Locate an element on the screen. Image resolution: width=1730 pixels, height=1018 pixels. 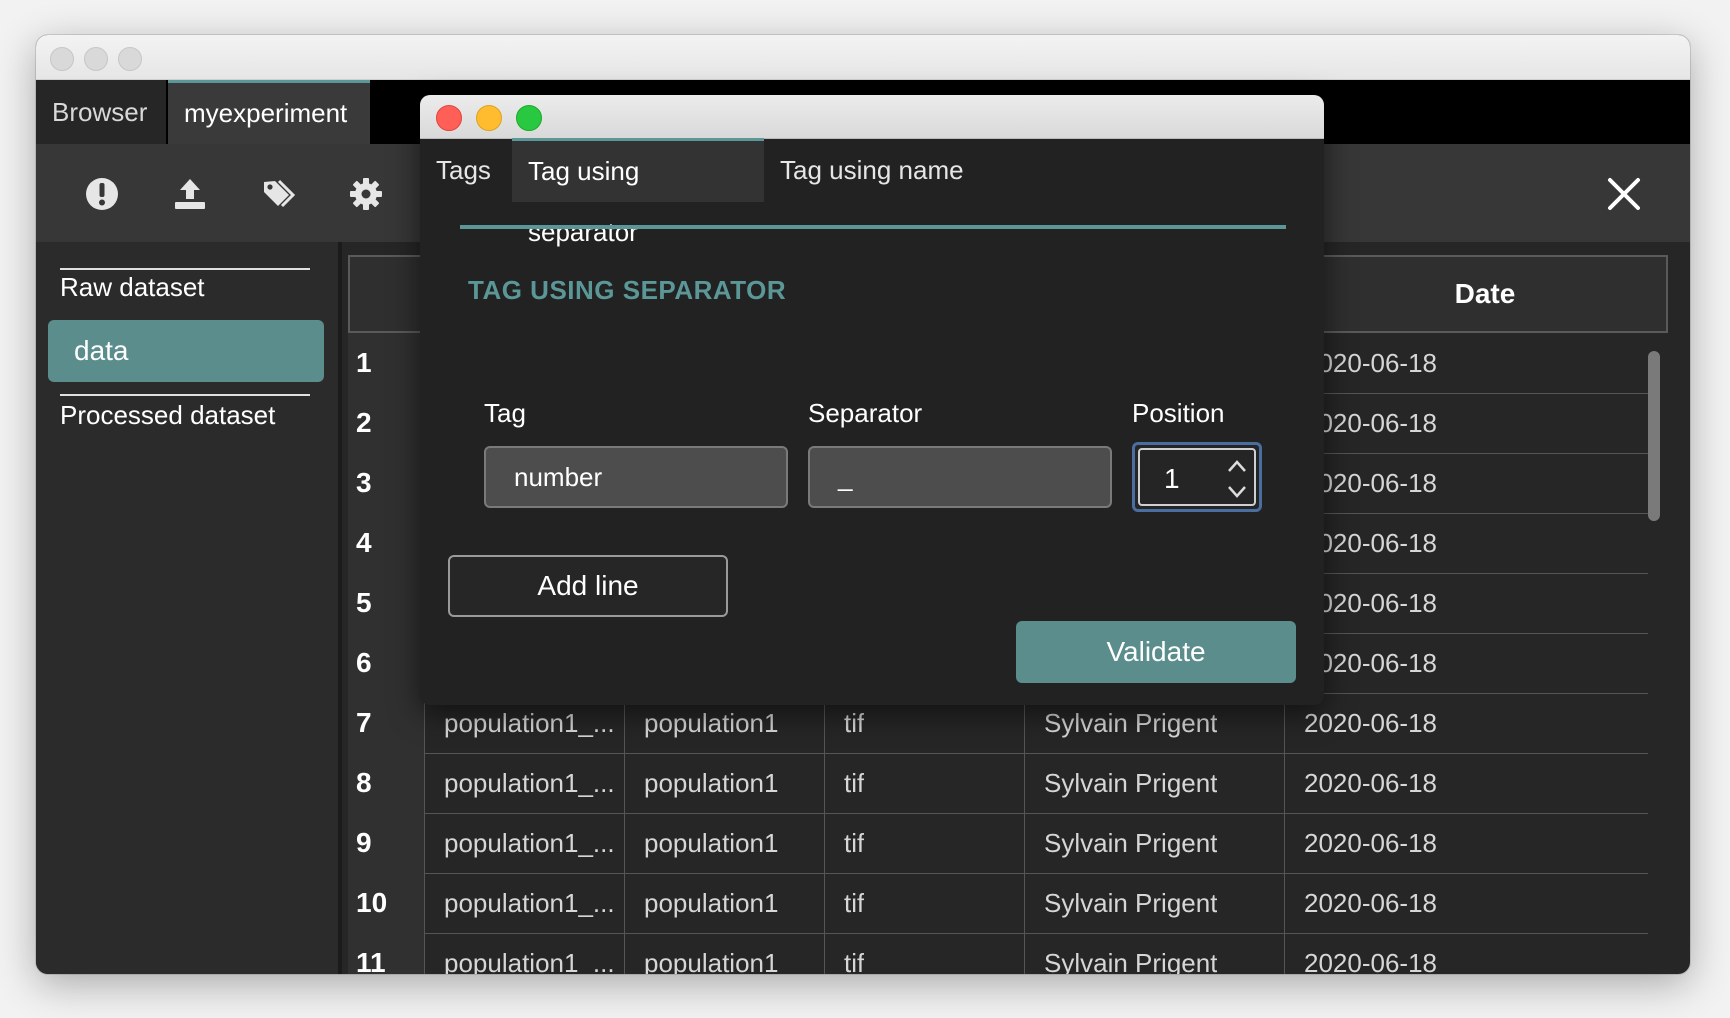
tab-tag-using-name: Tag using name is located at coordinates (874, 170).